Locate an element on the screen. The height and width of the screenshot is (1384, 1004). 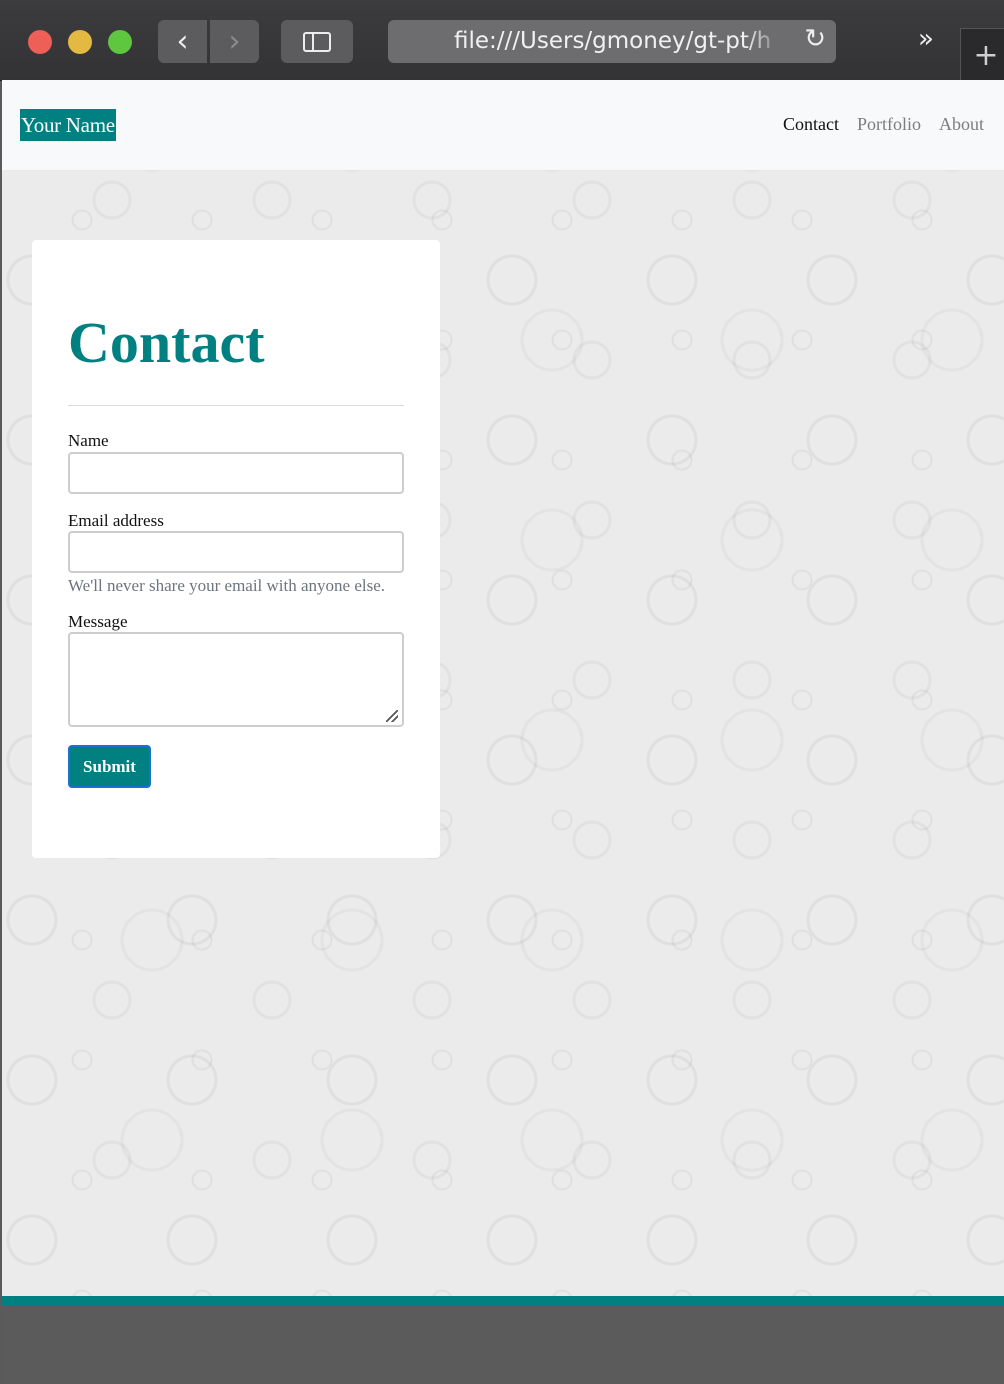
address-bar: file:///Users/gmoney/gt-pt/h ↻ is located at coordinates (612, 41).